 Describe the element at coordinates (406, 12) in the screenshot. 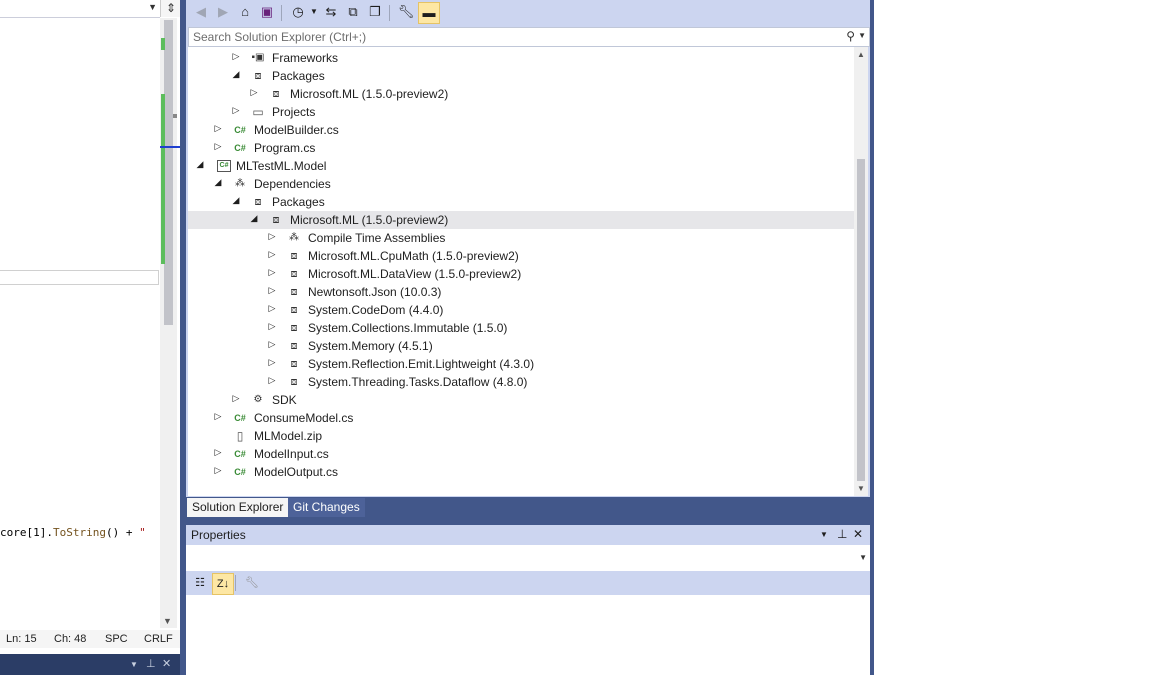

I see `properties-wrench-icon: 🔧︎` at that location.